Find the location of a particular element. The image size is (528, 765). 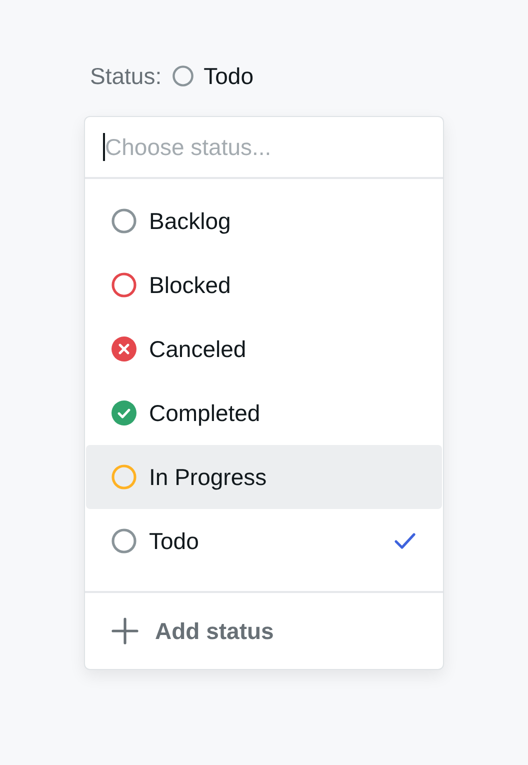

status-option: Canceled is located at coordinates (264, 349).